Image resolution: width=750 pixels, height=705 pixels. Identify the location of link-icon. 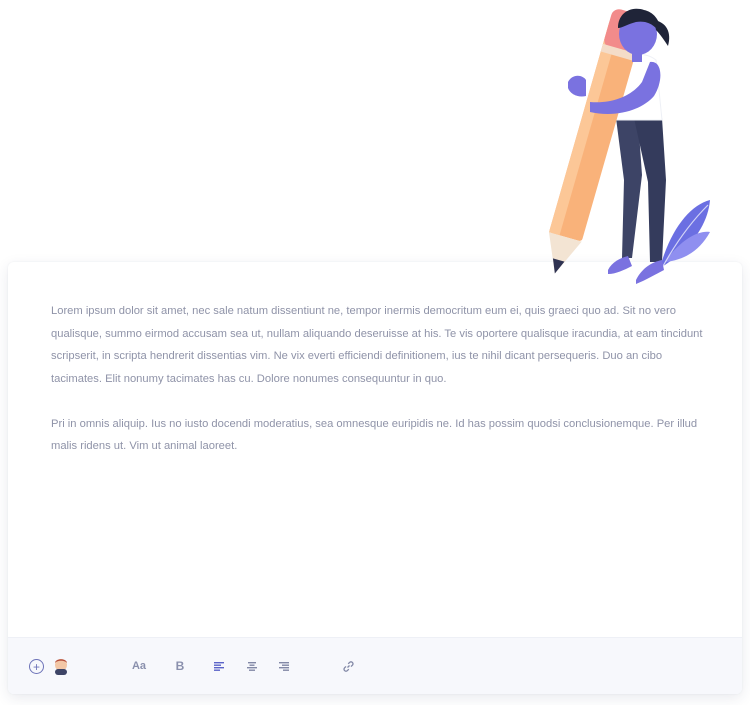
(348, 666).